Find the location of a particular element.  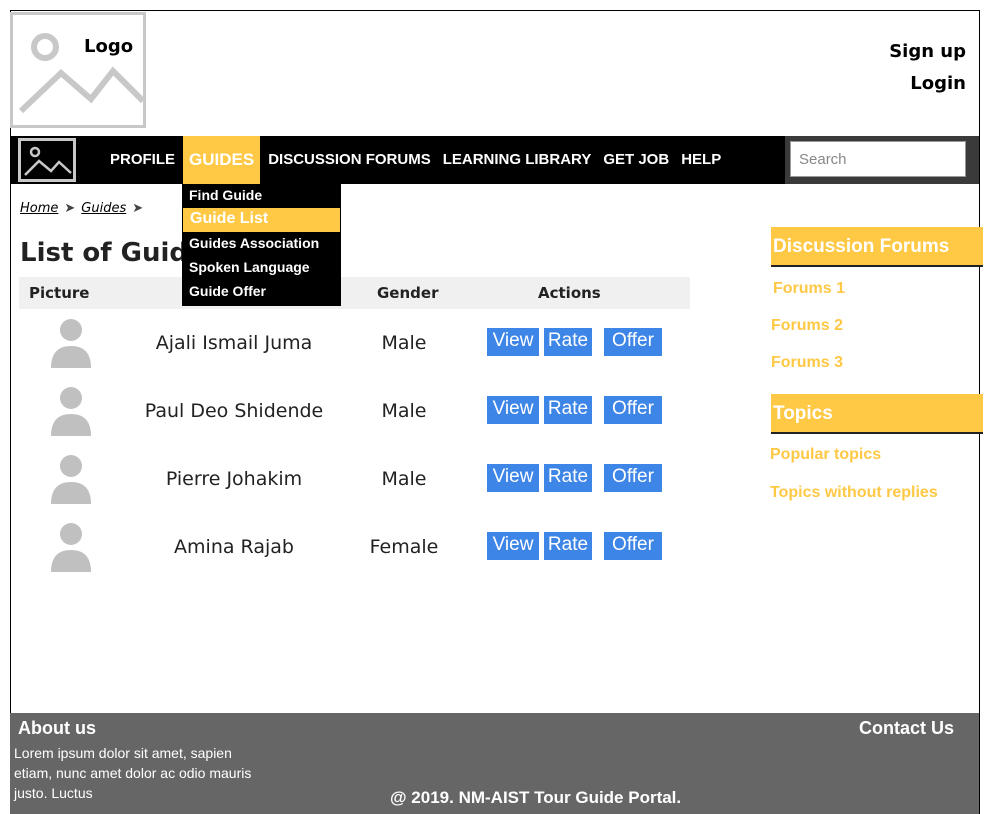

guide-name: Ajali Ismail Juma is located at coordinates (234, 343).